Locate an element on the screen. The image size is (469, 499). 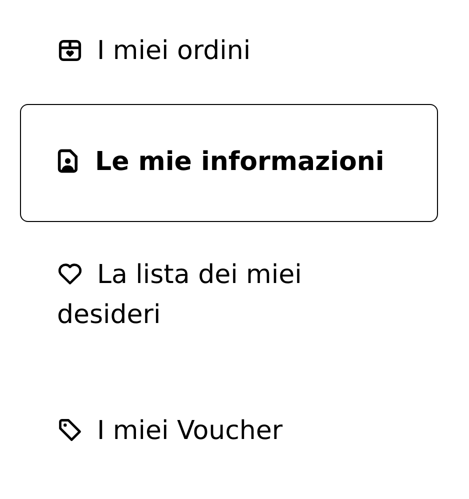
tag-icon is located at coordinates (70, 430).